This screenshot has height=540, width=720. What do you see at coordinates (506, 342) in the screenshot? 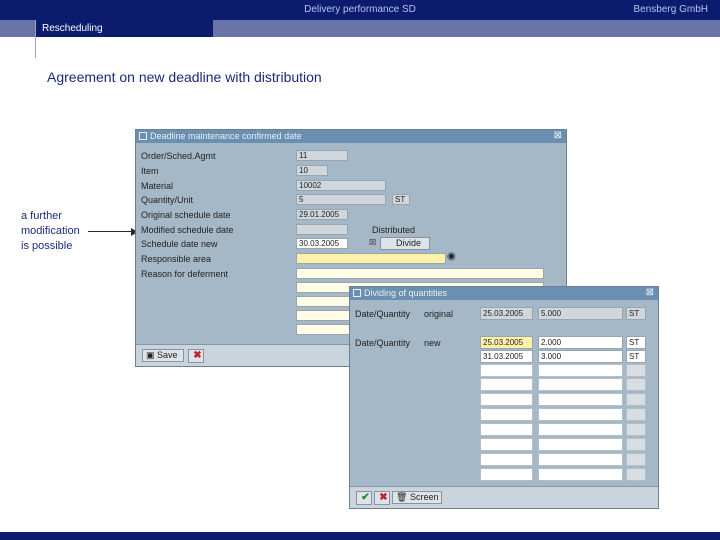
I see `new-date-1: 25.03.2005` at bounding box center [506, 342].